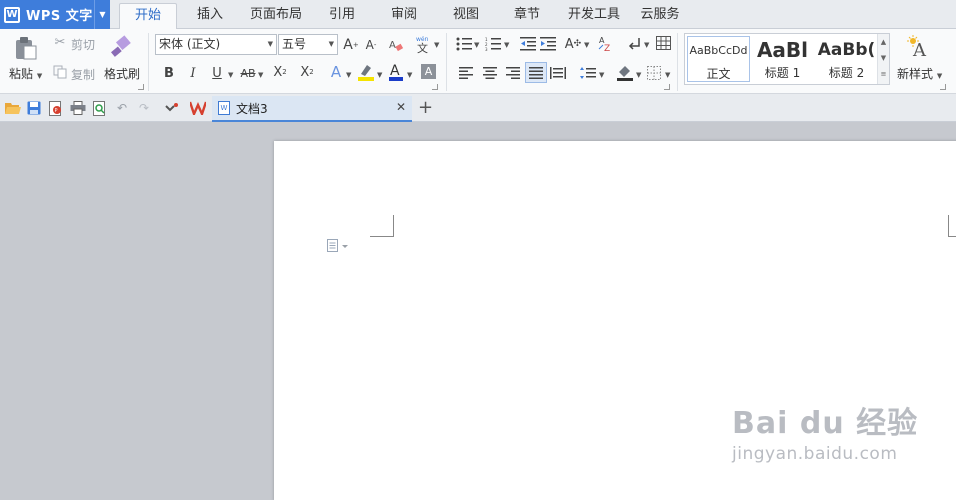 This screenshot has width=956, height=500. I want to click on open-folder-icon, so click(13, 108).